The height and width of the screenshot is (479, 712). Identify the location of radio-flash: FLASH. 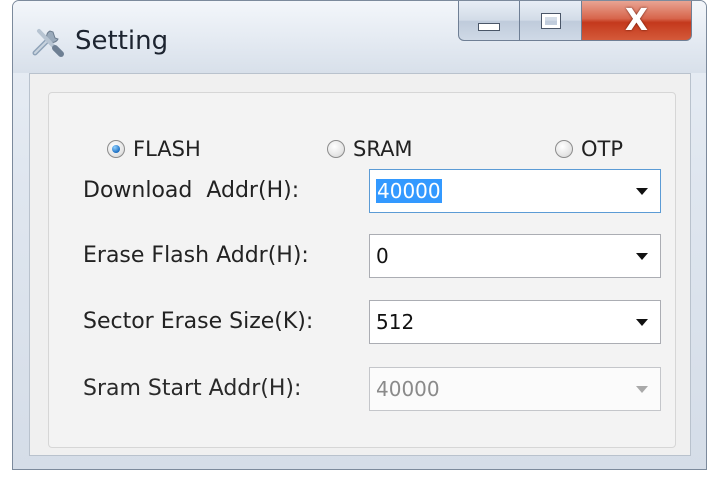
(154, 149).